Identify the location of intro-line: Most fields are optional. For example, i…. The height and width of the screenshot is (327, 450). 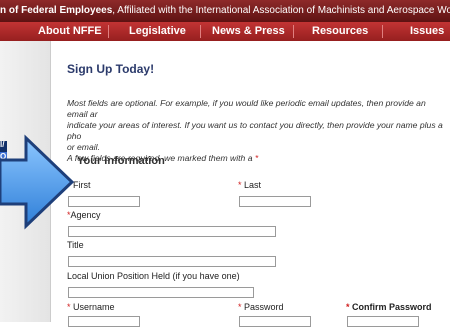
(246, 108).